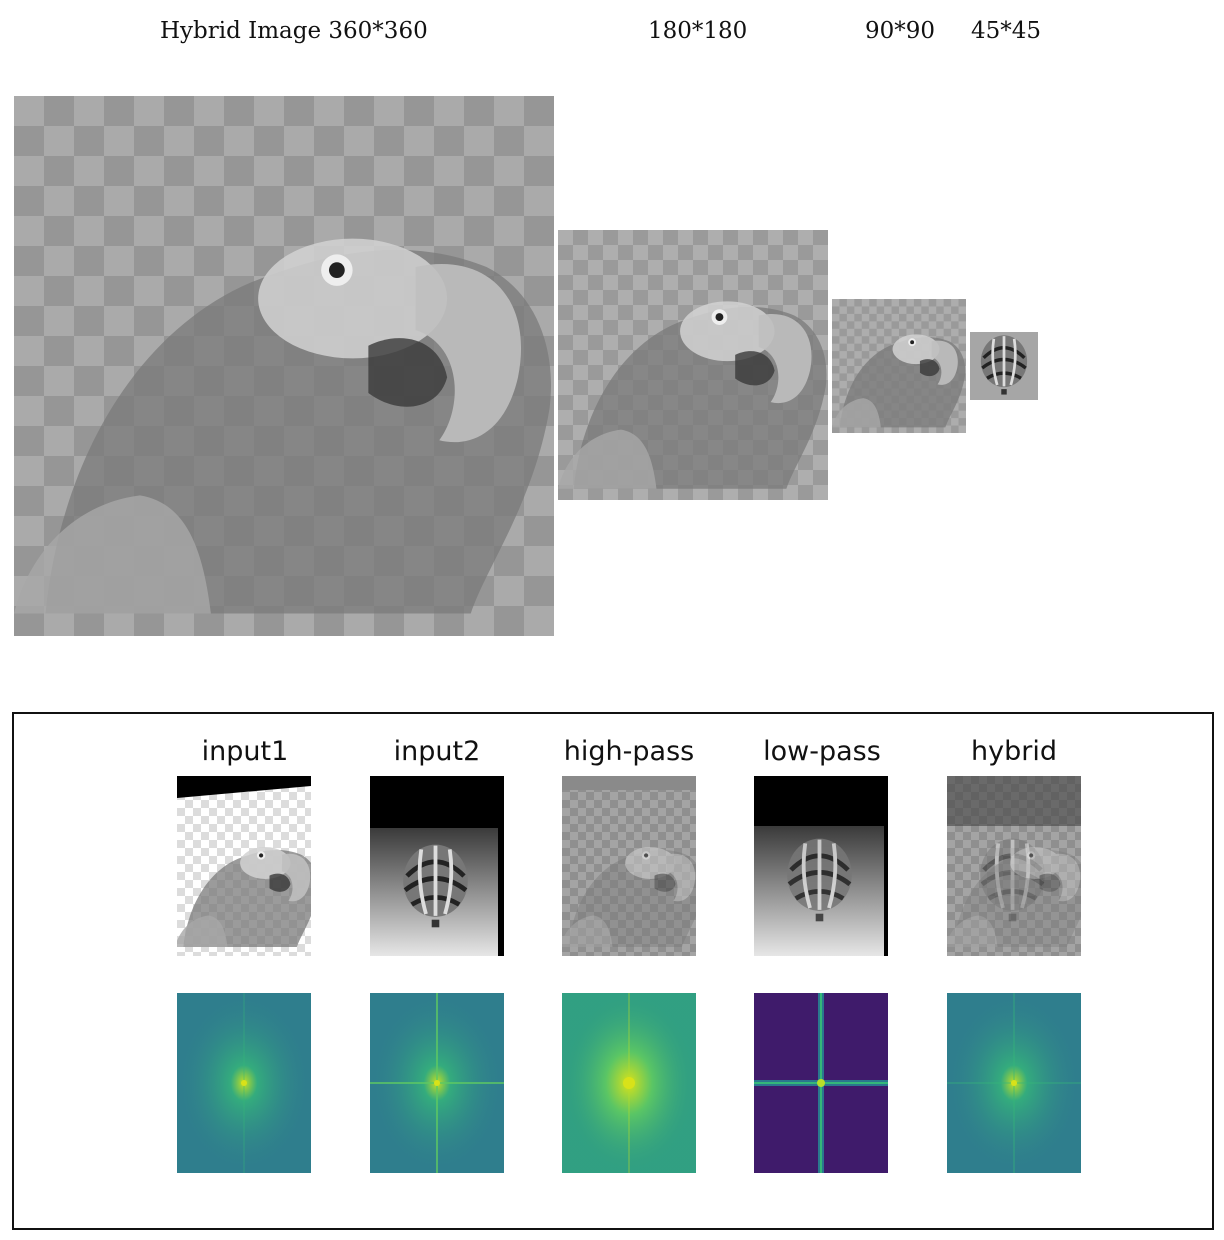 The width and height of the screenshot is (1224, 1240). I want to click on column-title-high-pass: high-pass, so click(629, 751).